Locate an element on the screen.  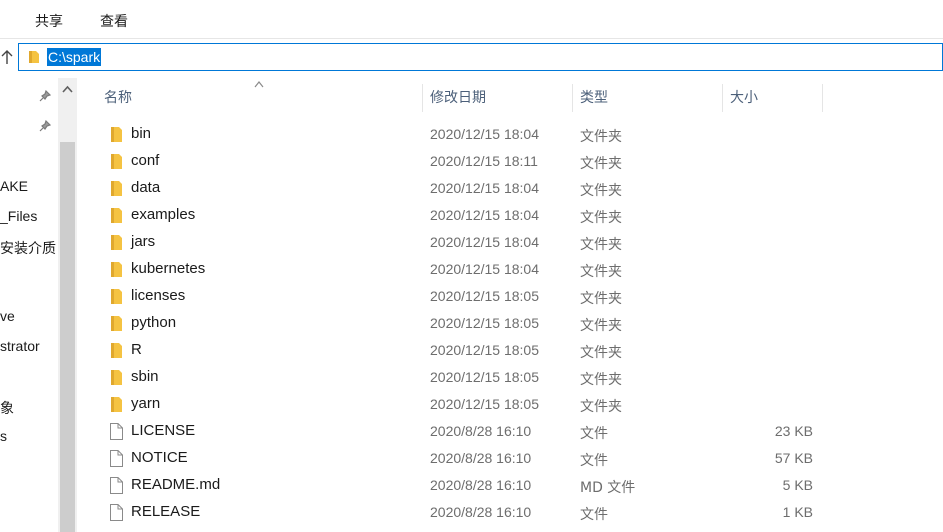
nav-item: strator is located at coordinates (20, 346).